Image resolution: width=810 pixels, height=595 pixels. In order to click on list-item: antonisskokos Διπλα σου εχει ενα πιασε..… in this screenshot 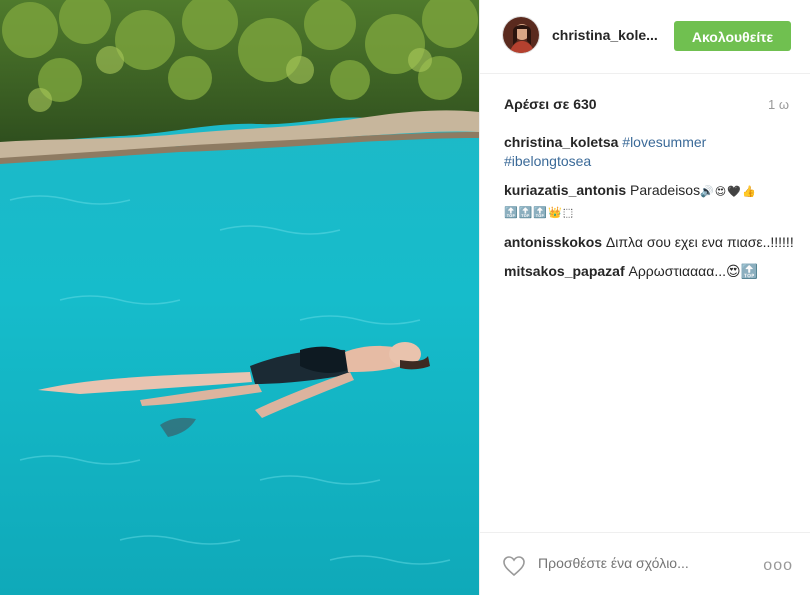, I will do `click(649, 242)`.